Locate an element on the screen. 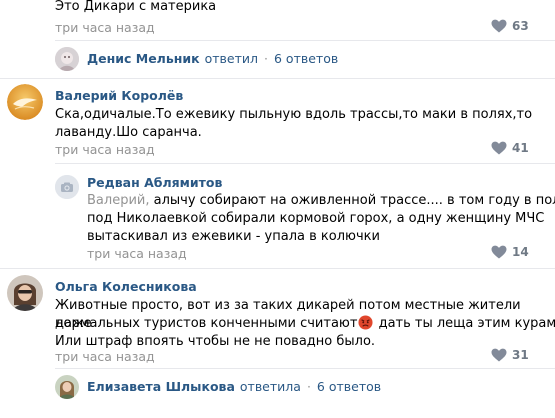  replies-thread: Денис Мельник ответил · 6 ответов is located at coordinates (212, 58).